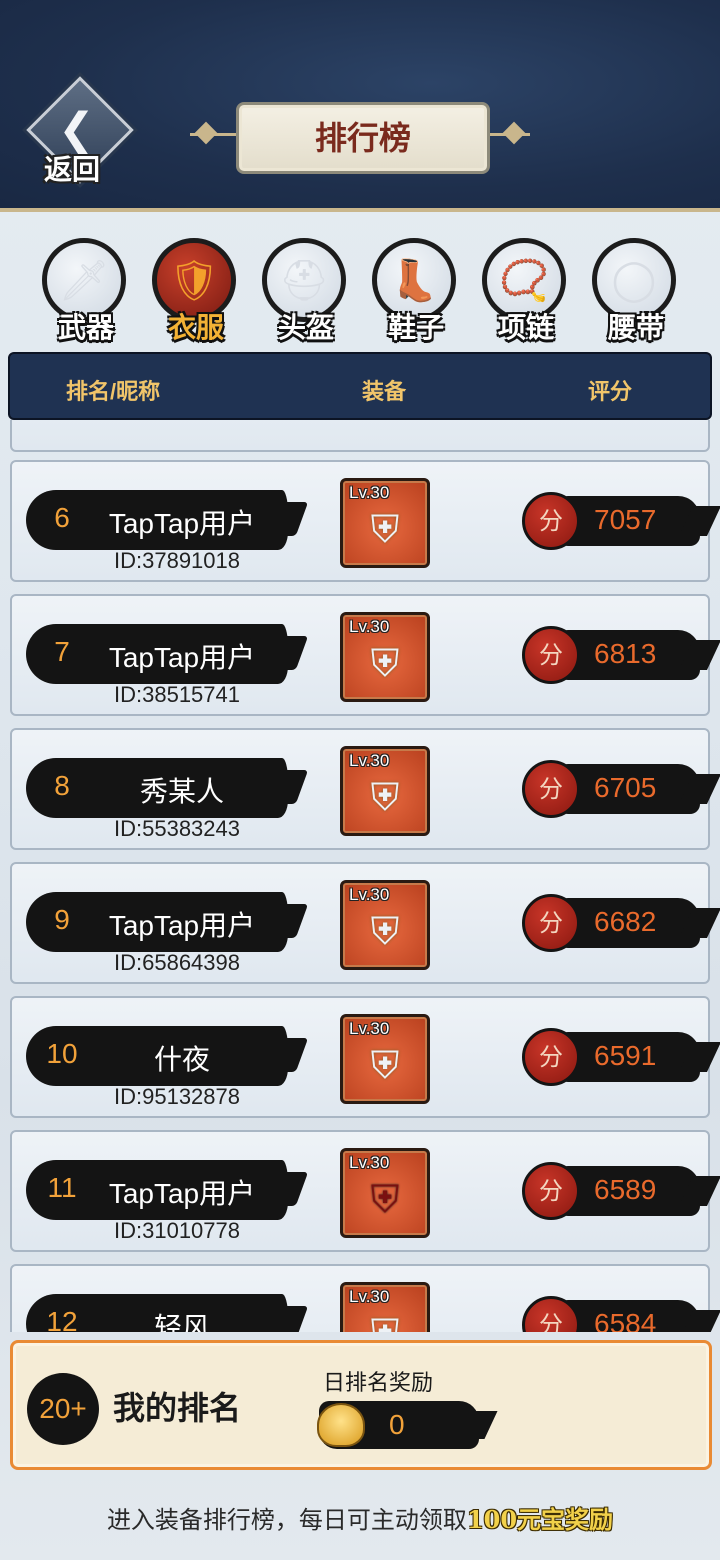 The width and height of the screenshot is (720, 1560). I want to click on category-tabs: 🗡 武器 🛡 衣服 ⛑ 头盔 👢 鞋子 📿 项链 ◯ 腰带, so click(360, 294).